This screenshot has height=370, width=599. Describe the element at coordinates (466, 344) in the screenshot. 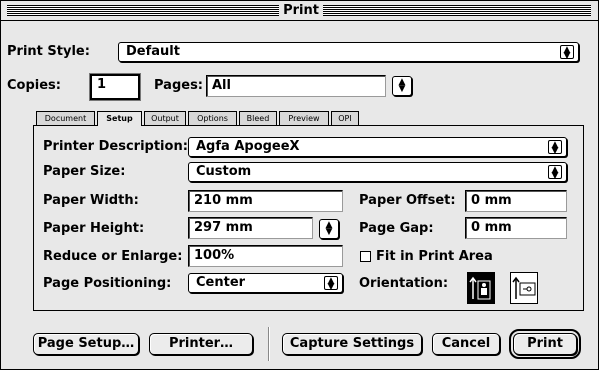

I see `cancel-button: Cancel` at that location.